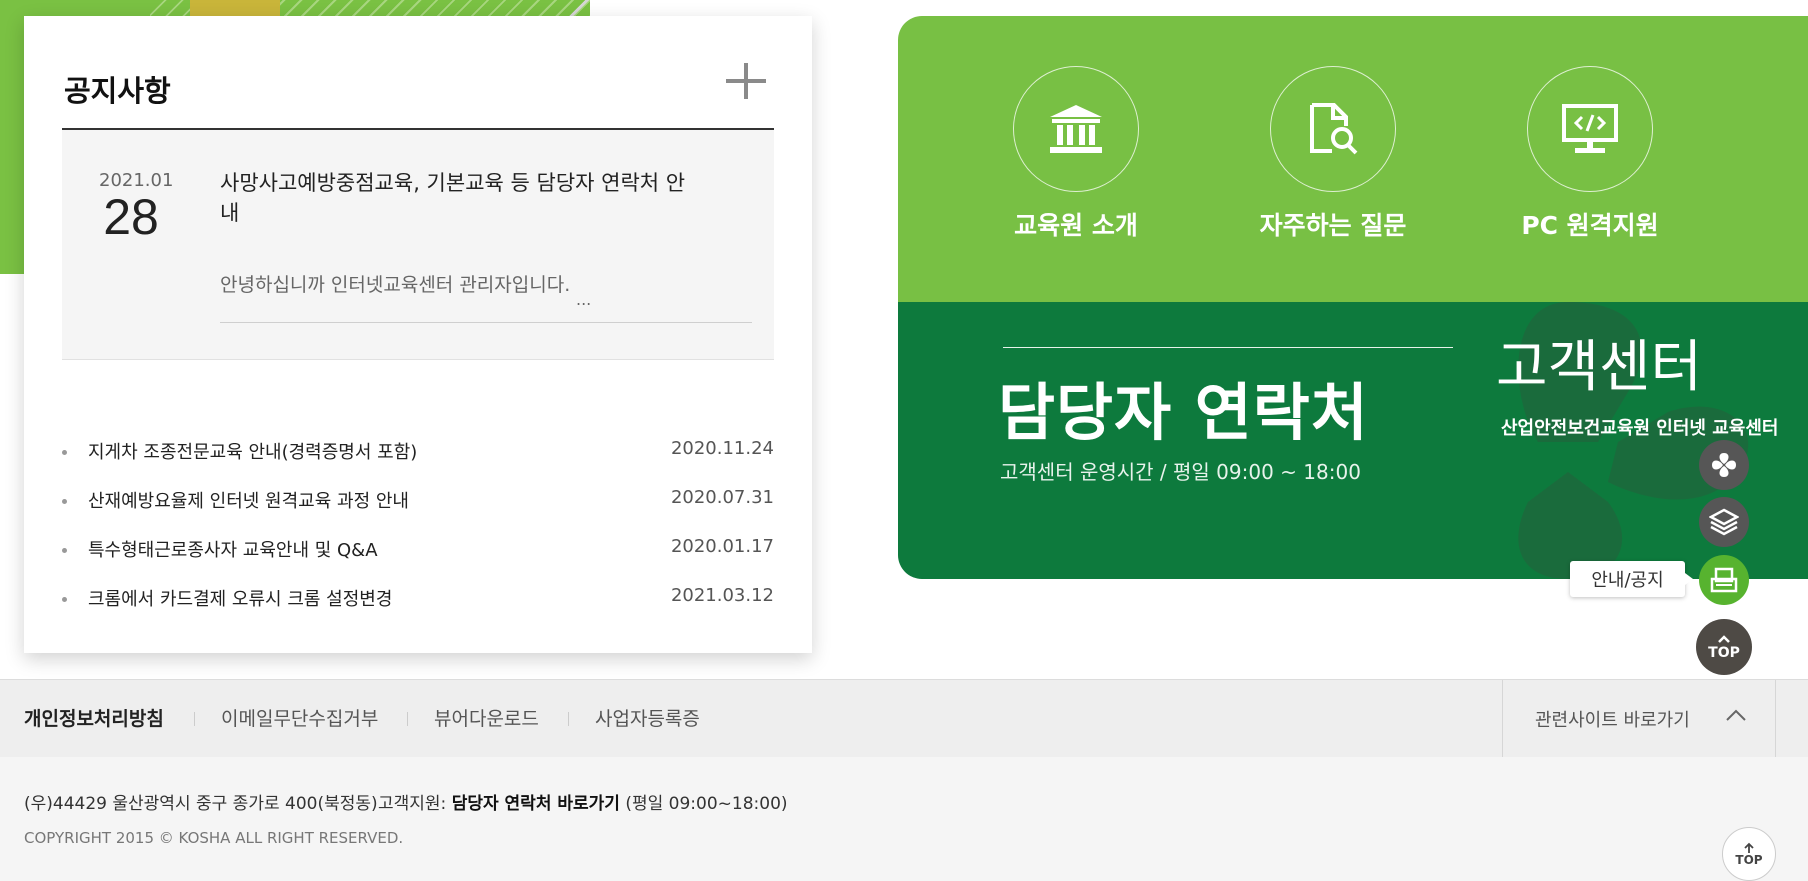 This screenshot has width=1808, height=881. I want to click on notice-board-icon, so click(1724, 580).